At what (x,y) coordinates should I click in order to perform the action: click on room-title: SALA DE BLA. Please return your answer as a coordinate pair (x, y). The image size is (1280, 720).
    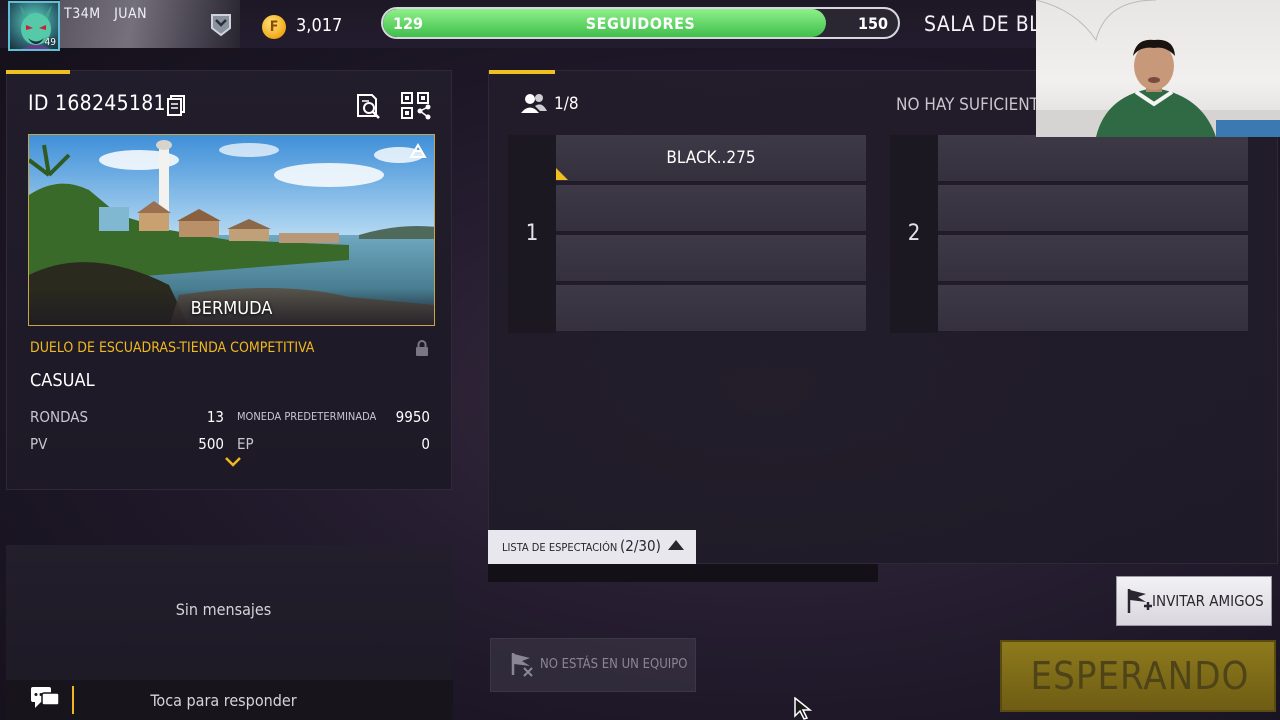
    Looking at the image, I should click on (980, 24).